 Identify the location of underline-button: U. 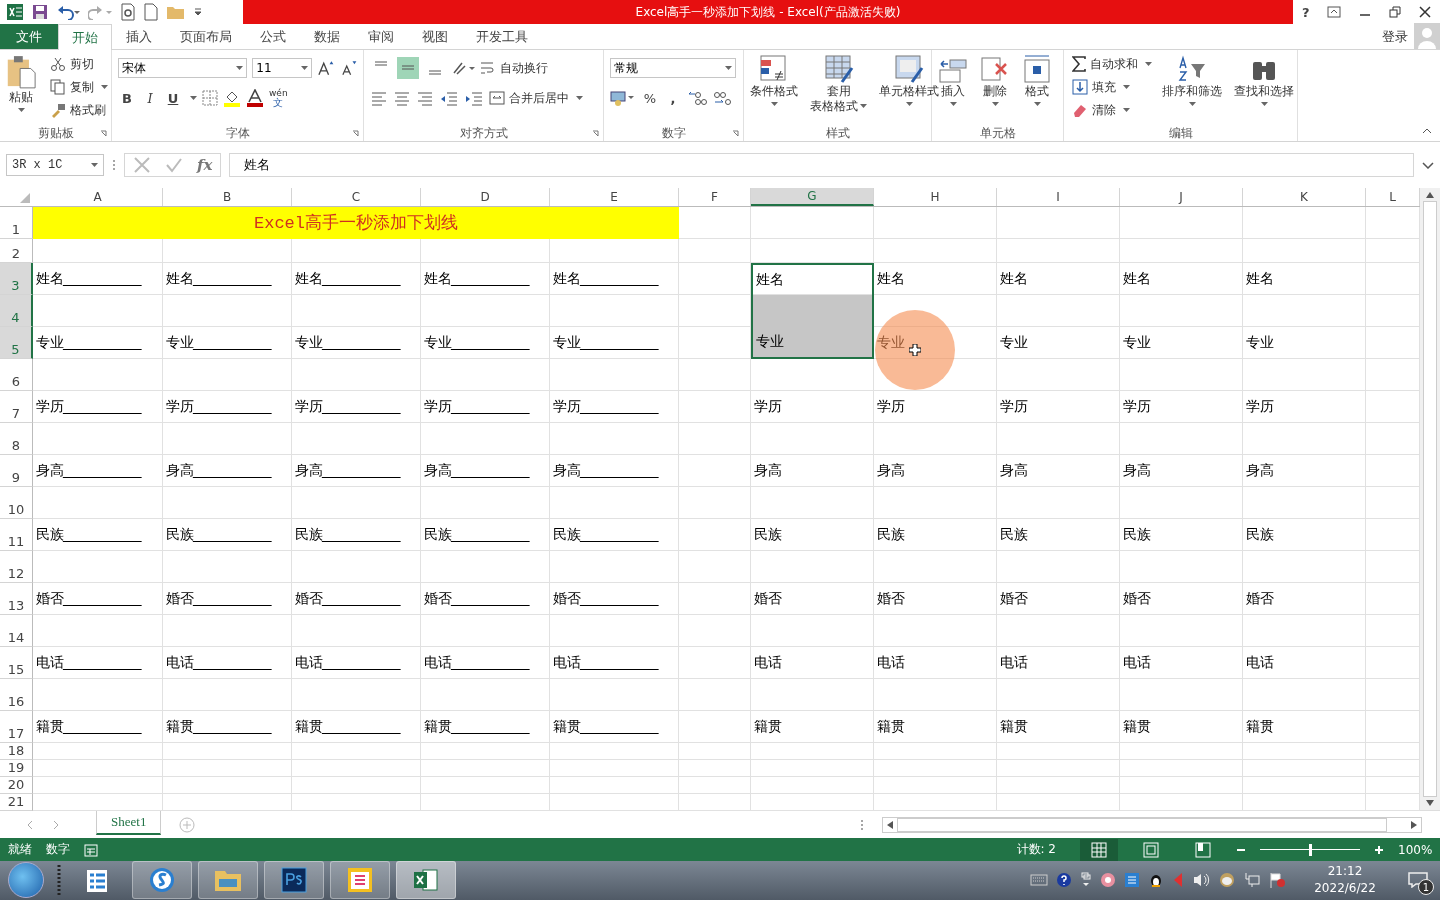
(173, 98).